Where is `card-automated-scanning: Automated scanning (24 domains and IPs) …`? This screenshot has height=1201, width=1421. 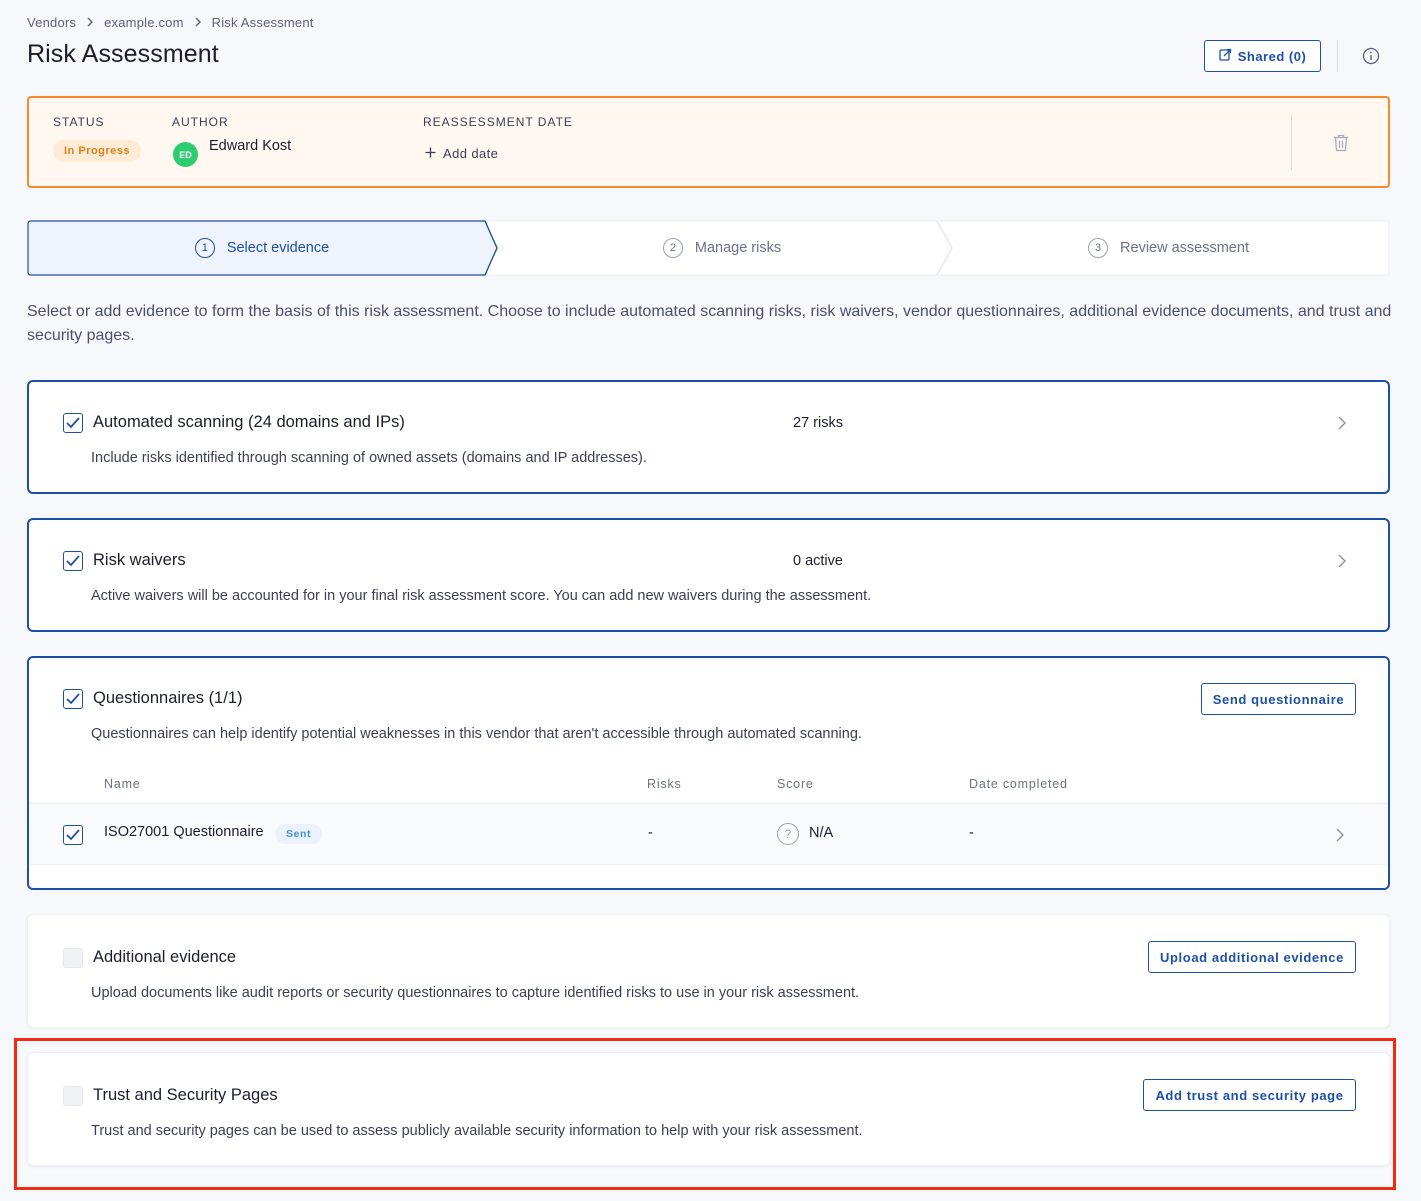 card-automated-scanning: Automated scanning (24 domains and IPs) … is located at coordinates (708, 437).